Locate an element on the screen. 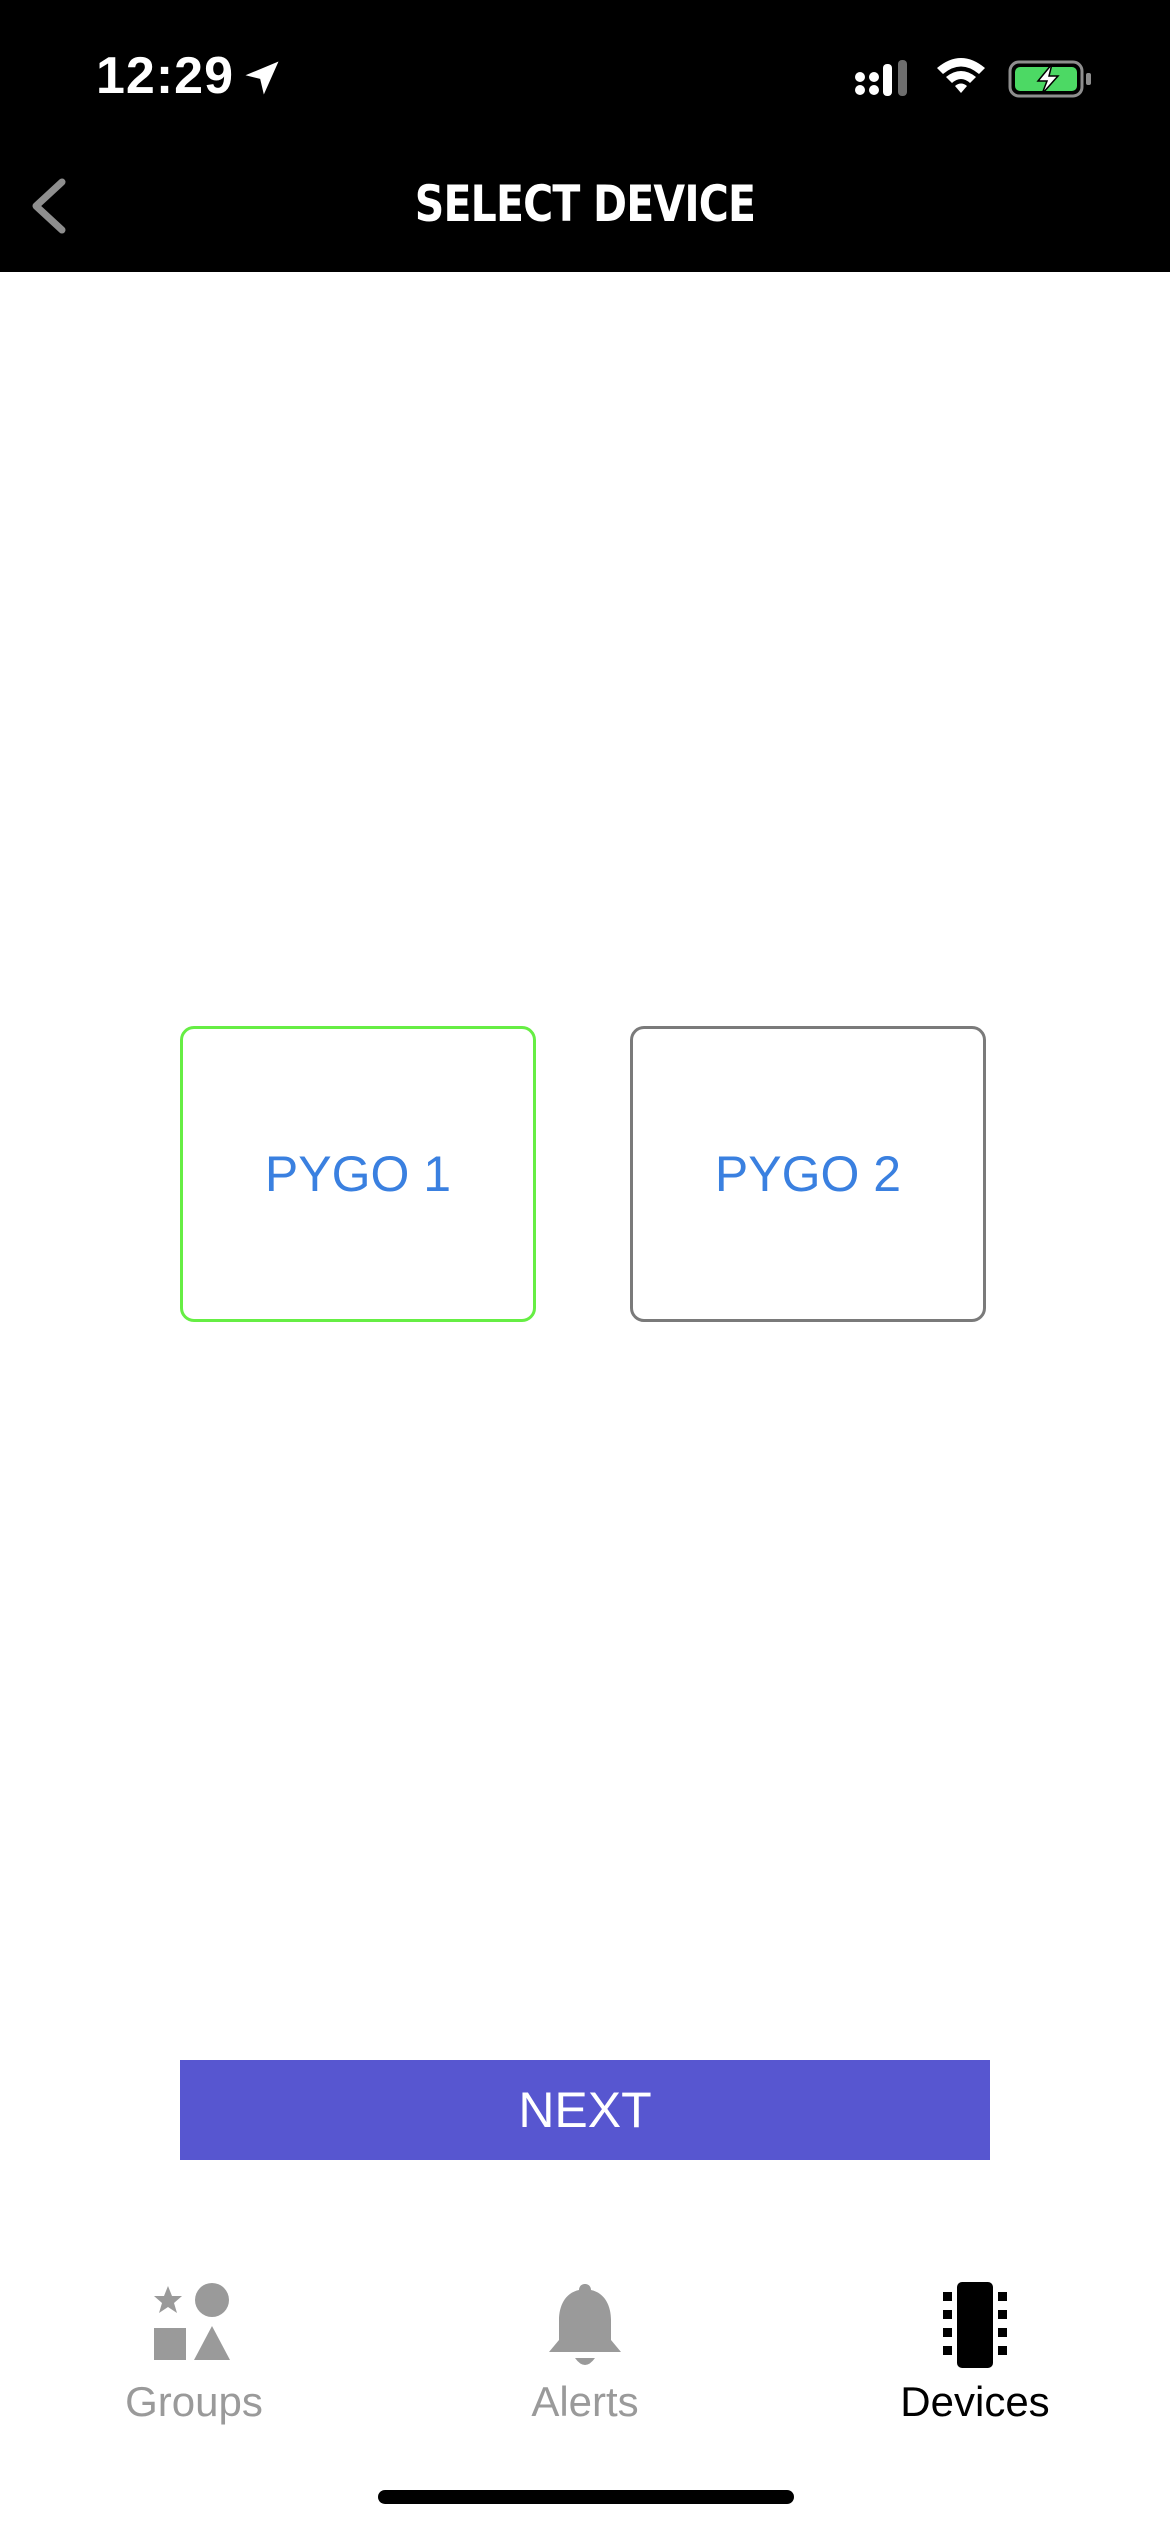  device-option-pygo-2: PYGO 2 is located at coordinates (808, 1174).